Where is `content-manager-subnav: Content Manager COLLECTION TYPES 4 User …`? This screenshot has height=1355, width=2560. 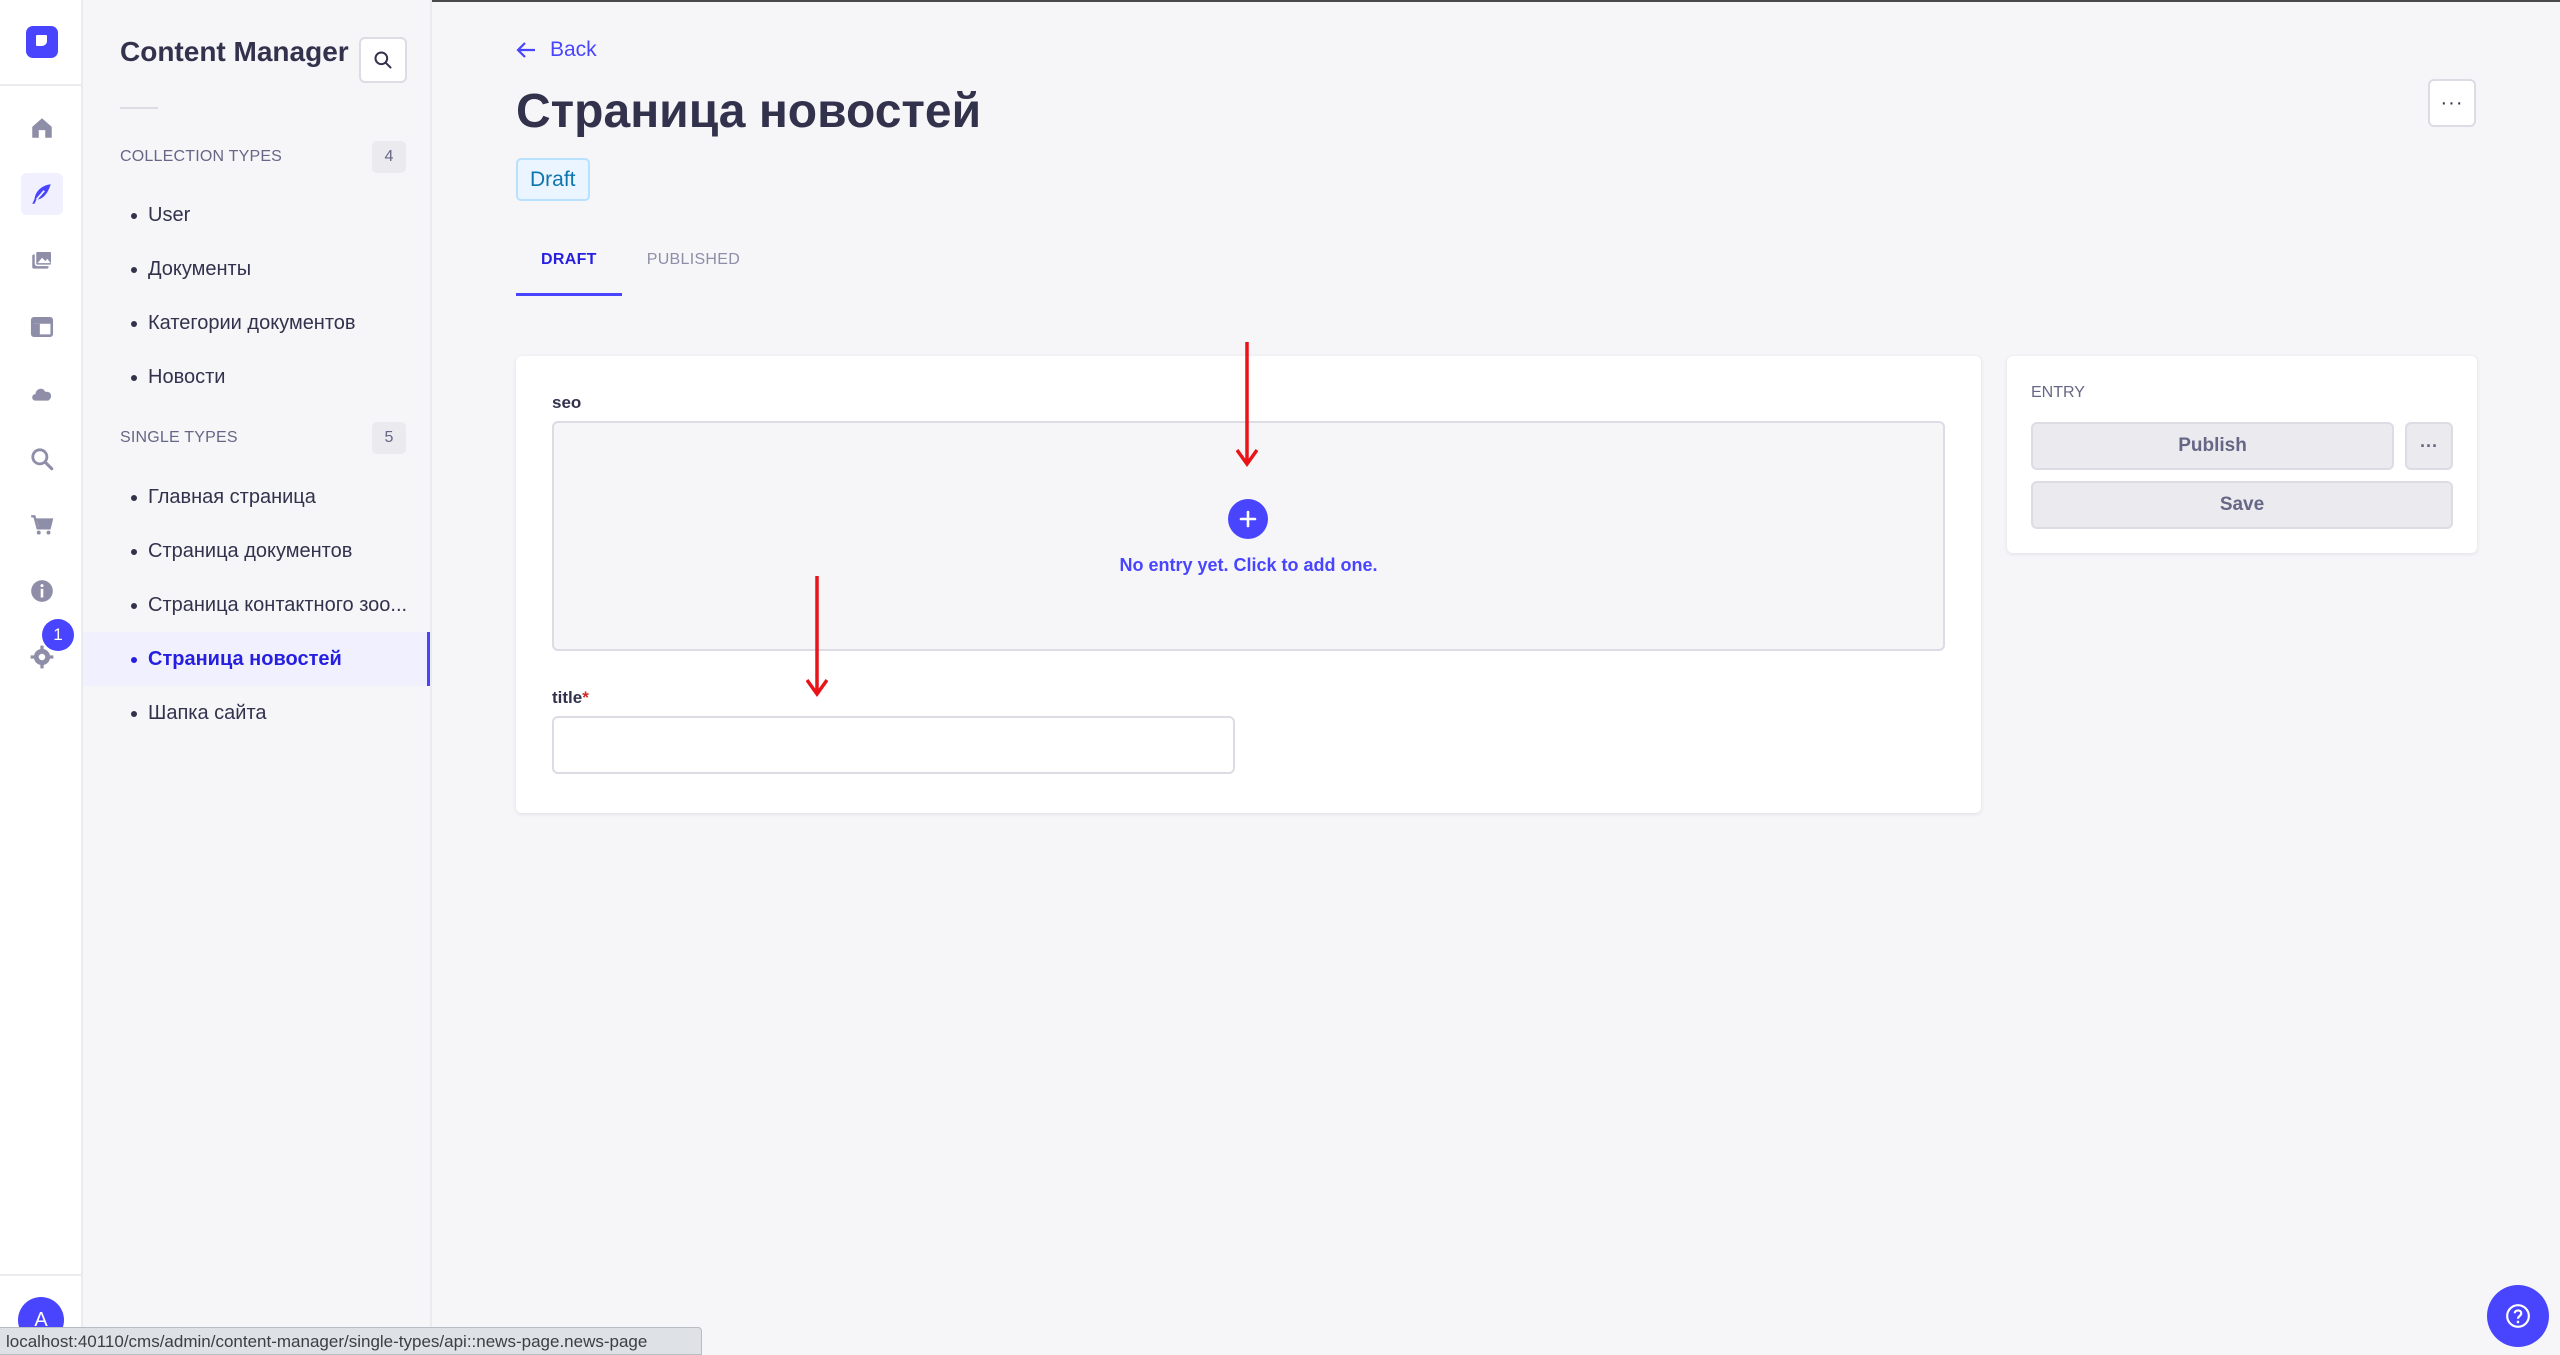 content-manager-subnav: Content Manager COLLECTION TYPES 4 User … is located at coordinates (257, 677).